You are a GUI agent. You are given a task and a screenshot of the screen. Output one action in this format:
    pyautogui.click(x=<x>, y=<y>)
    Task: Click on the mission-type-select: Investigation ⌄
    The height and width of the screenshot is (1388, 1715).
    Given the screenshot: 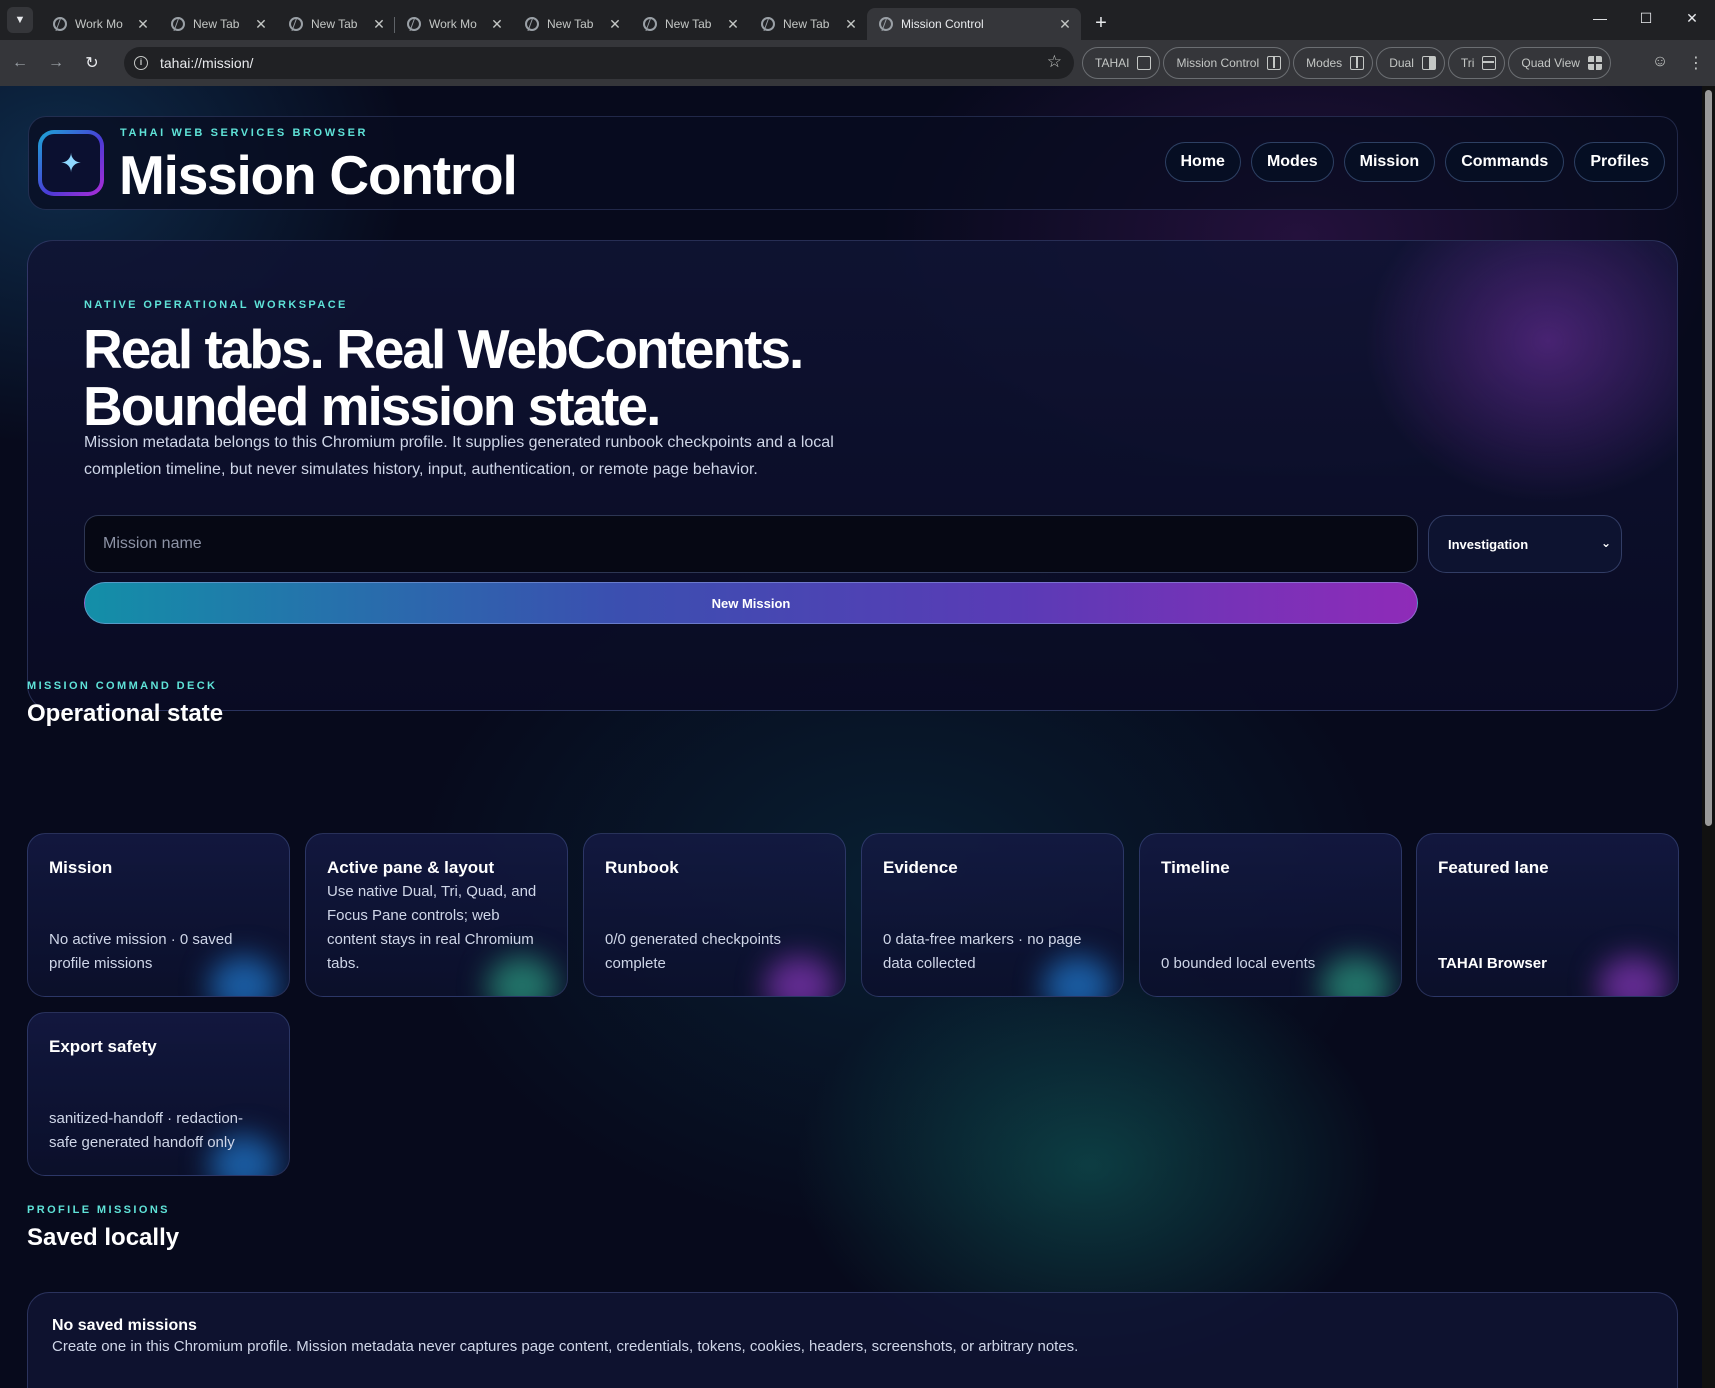 What is the action you would take?
    pyautogui.click(x=1525, y=544)
    